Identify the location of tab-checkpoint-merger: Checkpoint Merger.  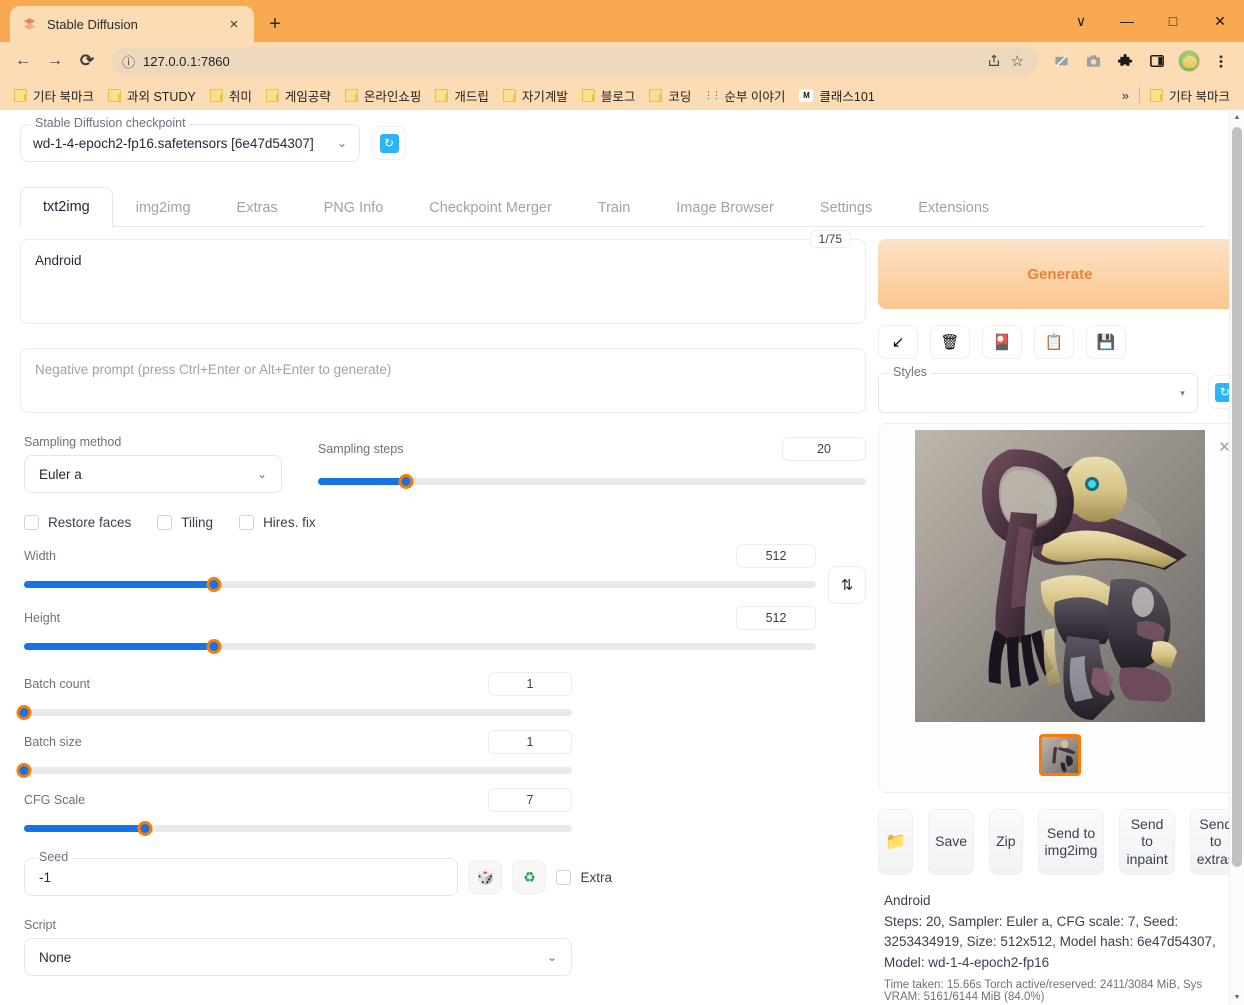
(490, 207).